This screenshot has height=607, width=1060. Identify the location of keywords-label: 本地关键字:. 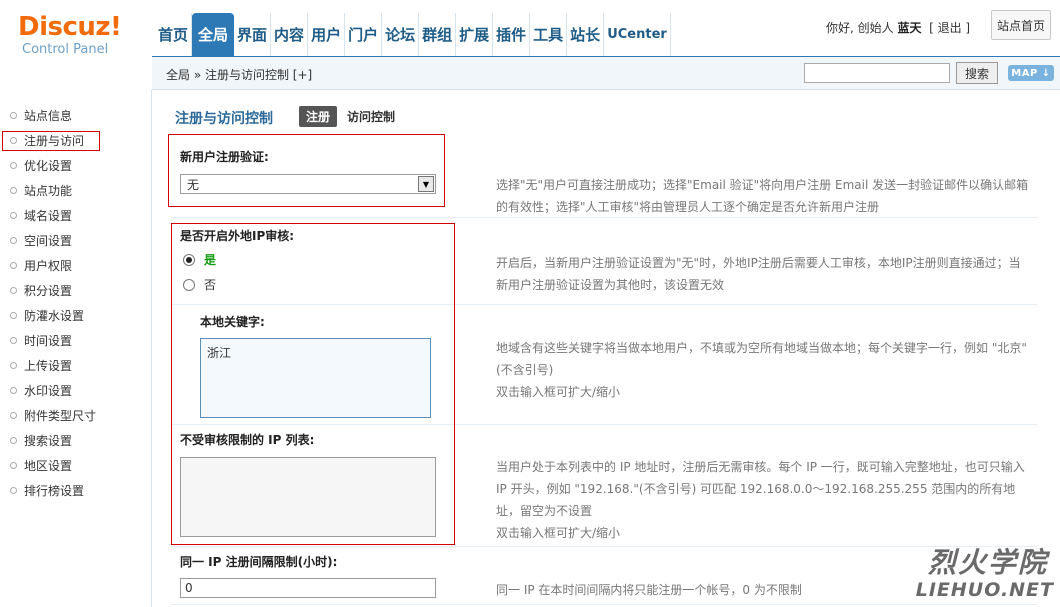
(232, 322).